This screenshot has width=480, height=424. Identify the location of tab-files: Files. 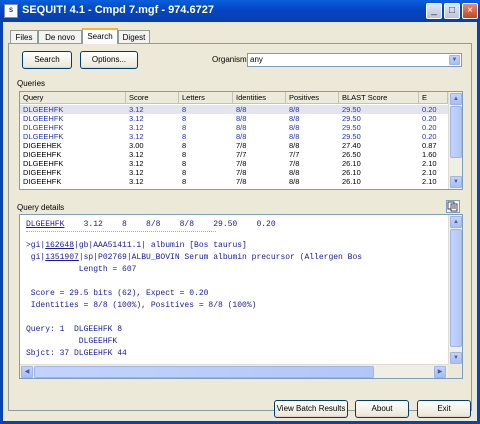
(24, 37).